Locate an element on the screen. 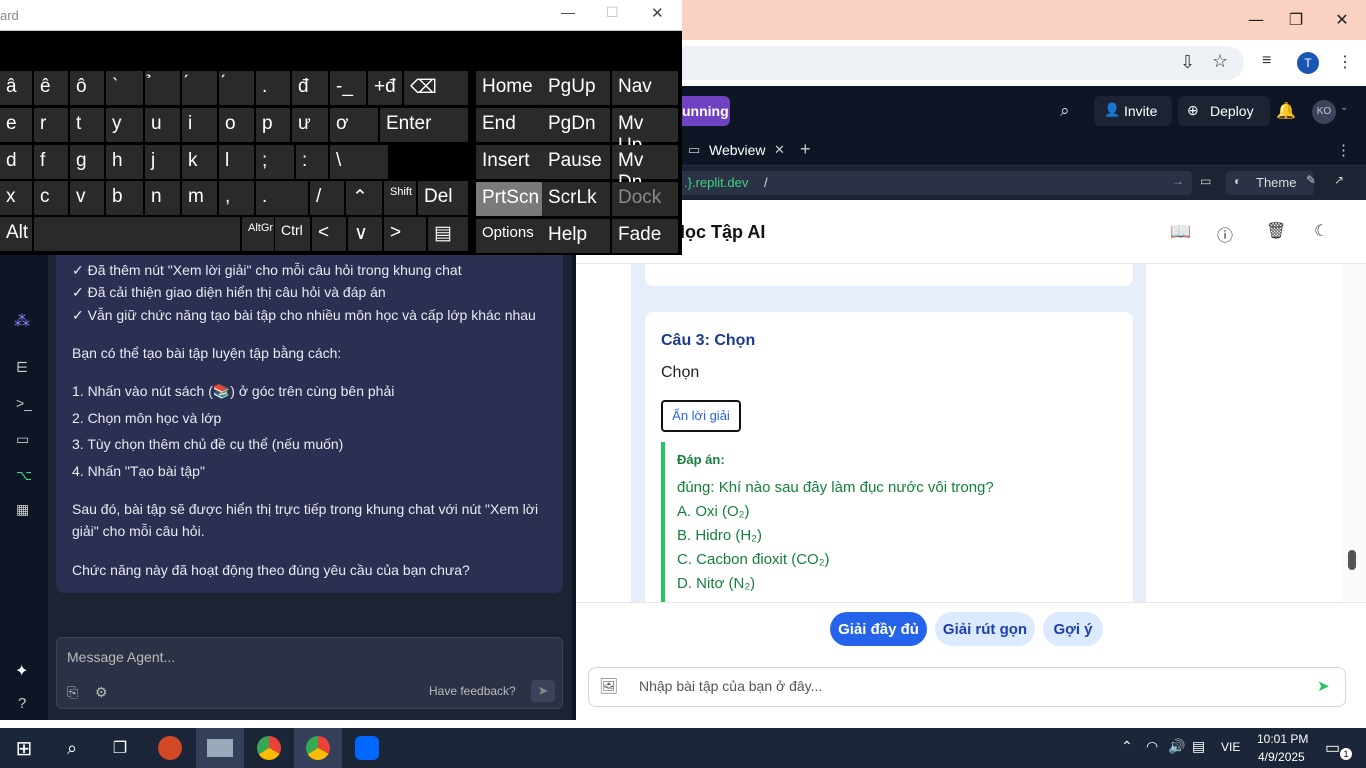 This screenshot has height=768, width=1366. osk-key: d is located at coordinates (16, 162).